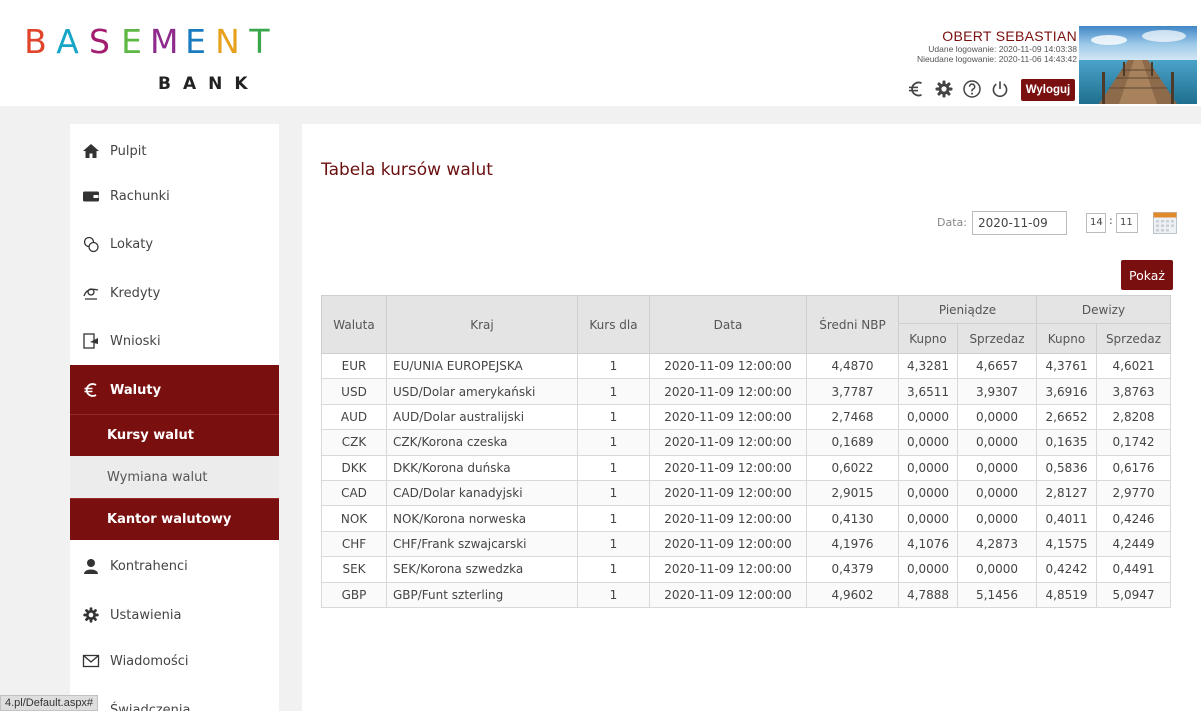 The height and width of the screenshot is (711, 1201). Describe the element at coordinates (1066, 518) in the screenshot. I see `cell-transfer-buy: 0,4011` at that location.